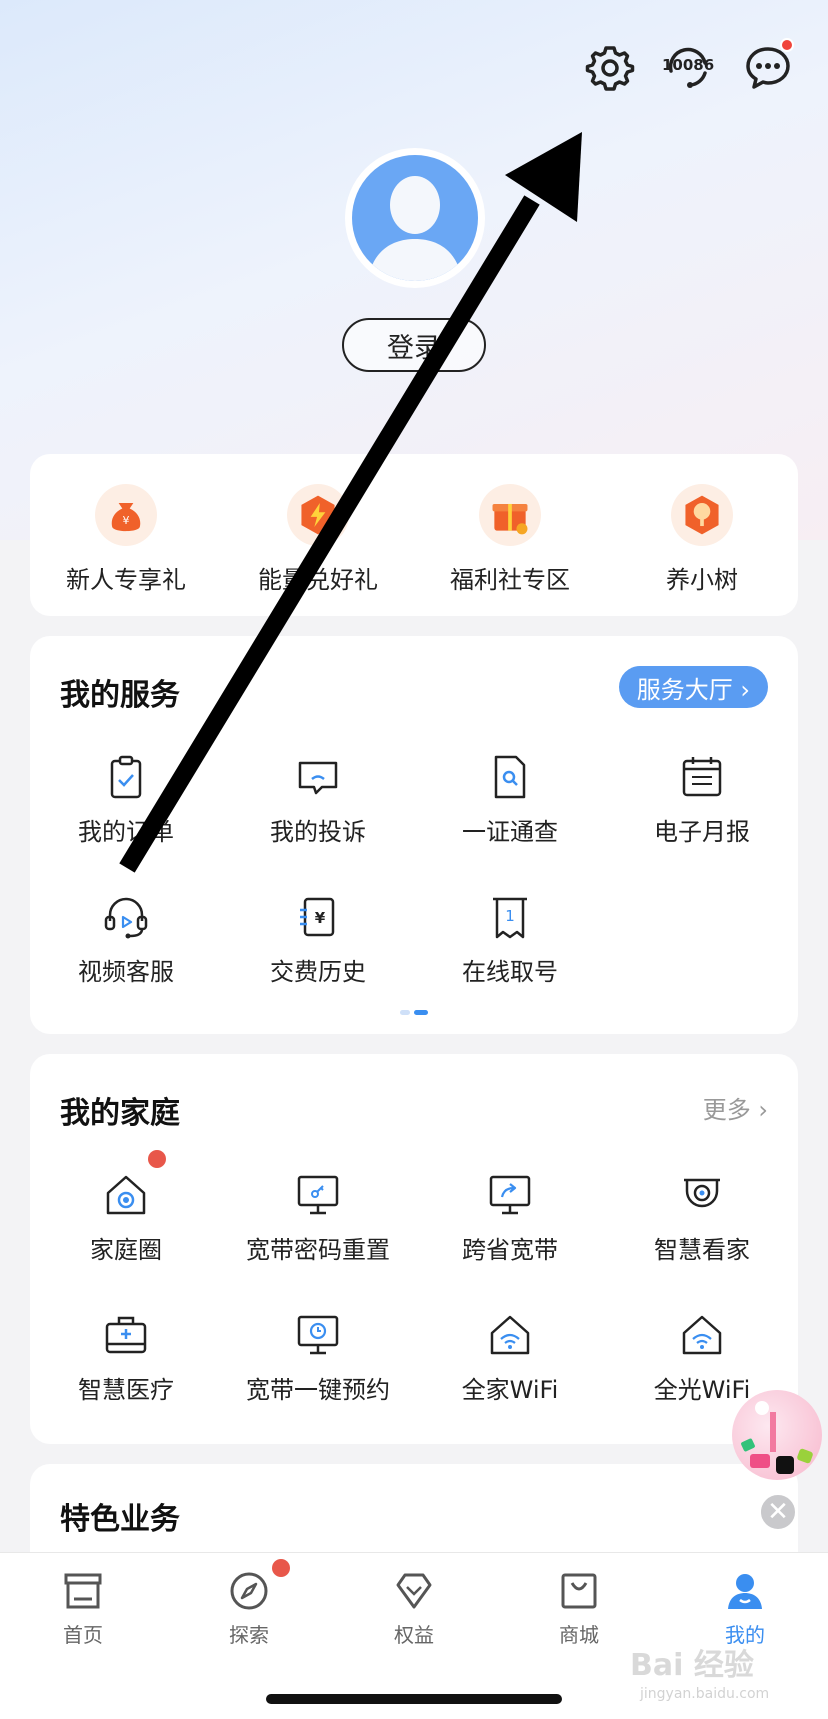 This screenshot has width=828, height=1719. Describe the element at coordinates (705, 1694) in the screenshot. I see `watermark-url: jingyan.baidu.com` at that location.